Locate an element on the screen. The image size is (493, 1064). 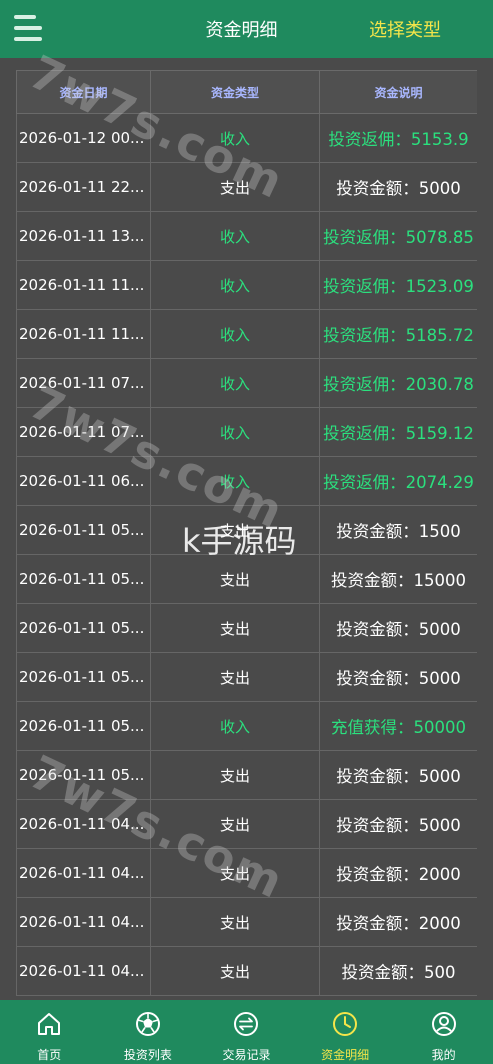
menu-icon is located at coordinates (29, 29).